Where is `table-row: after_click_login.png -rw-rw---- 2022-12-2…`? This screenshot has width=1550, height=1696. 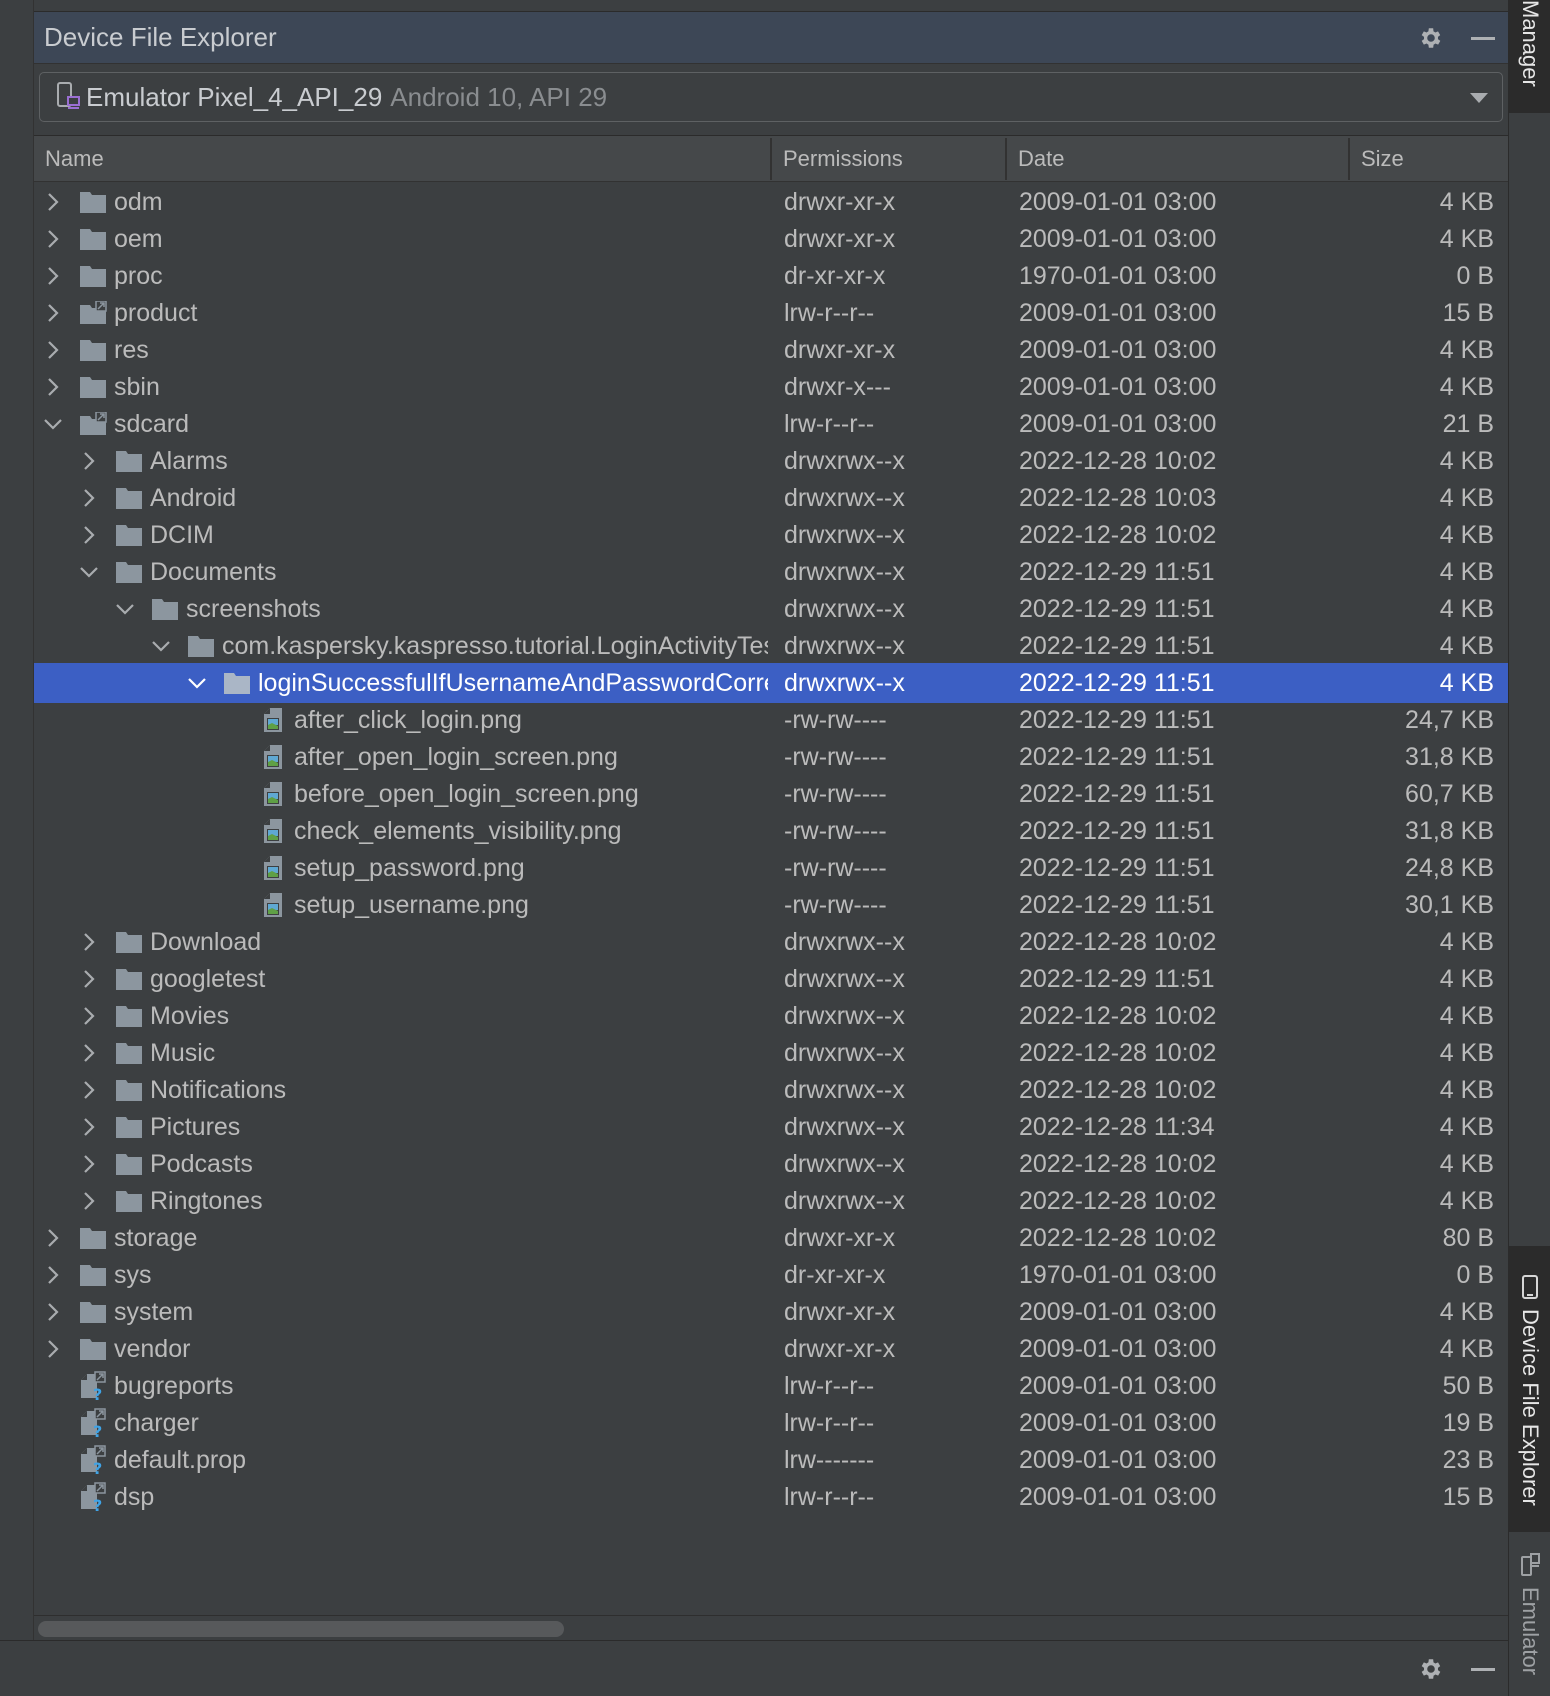 table-row: after_click_login.png -rw-rw---- 2022-12-2… is located at coordinates (771, 720).